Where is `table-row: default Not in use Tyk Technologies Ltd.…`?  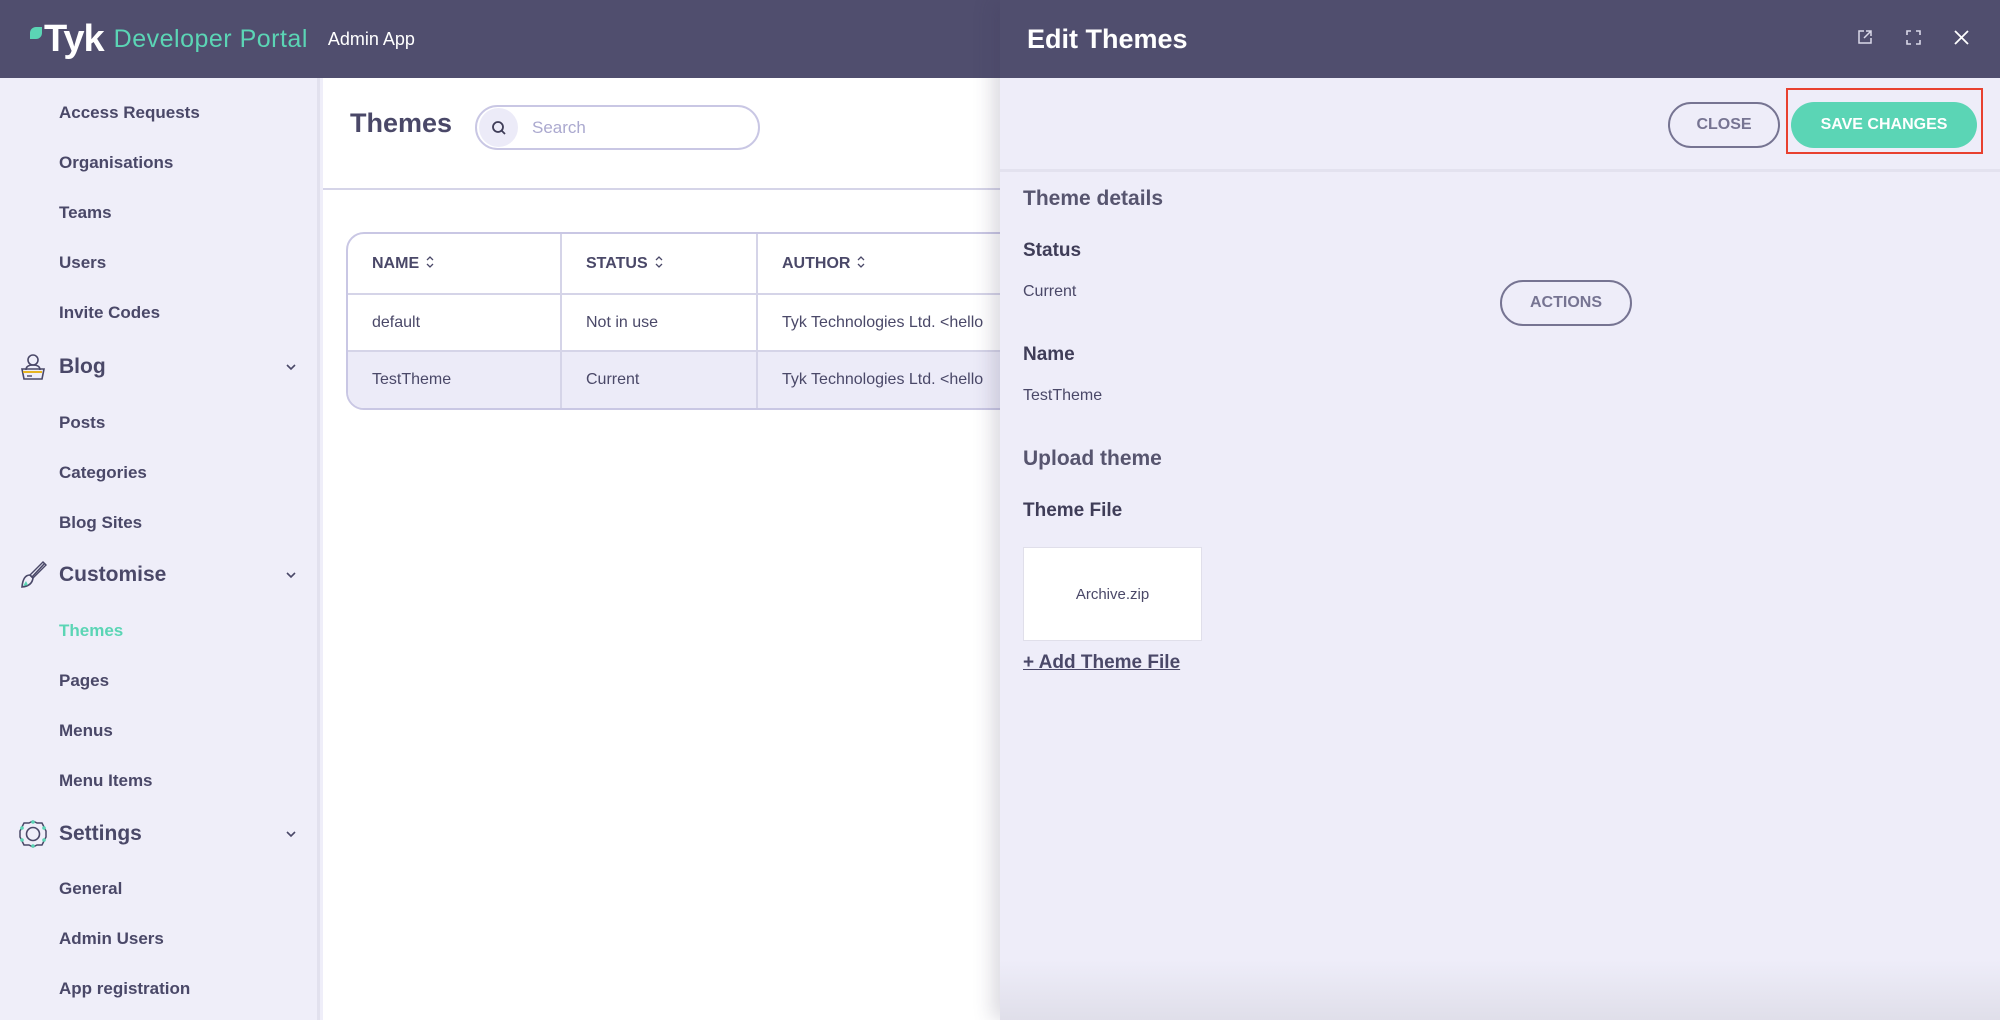 table-row: default Not in use Tyk Technologies Ltd.… is located at coordinates (696, 323).